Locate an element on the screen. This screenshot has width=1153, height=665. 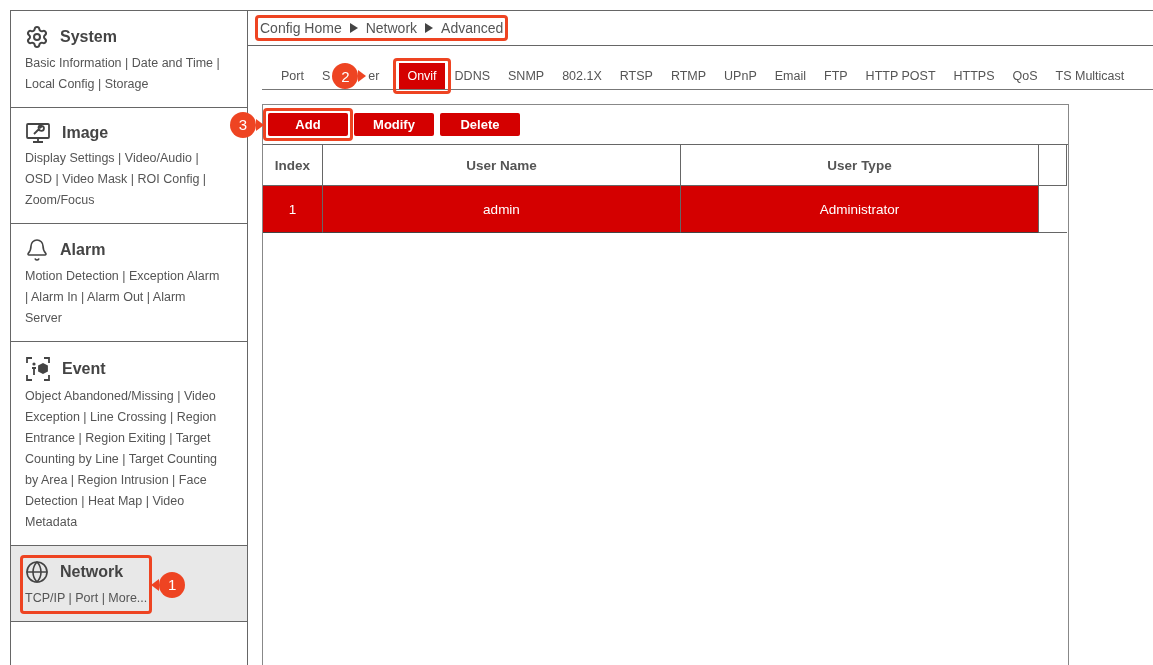
globe-icon is located at coordinates (37, 572).